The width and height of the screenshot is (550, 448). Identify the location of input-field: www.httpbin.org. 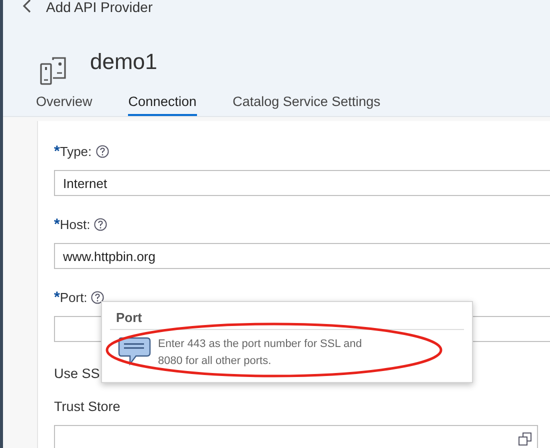
(302, 256).